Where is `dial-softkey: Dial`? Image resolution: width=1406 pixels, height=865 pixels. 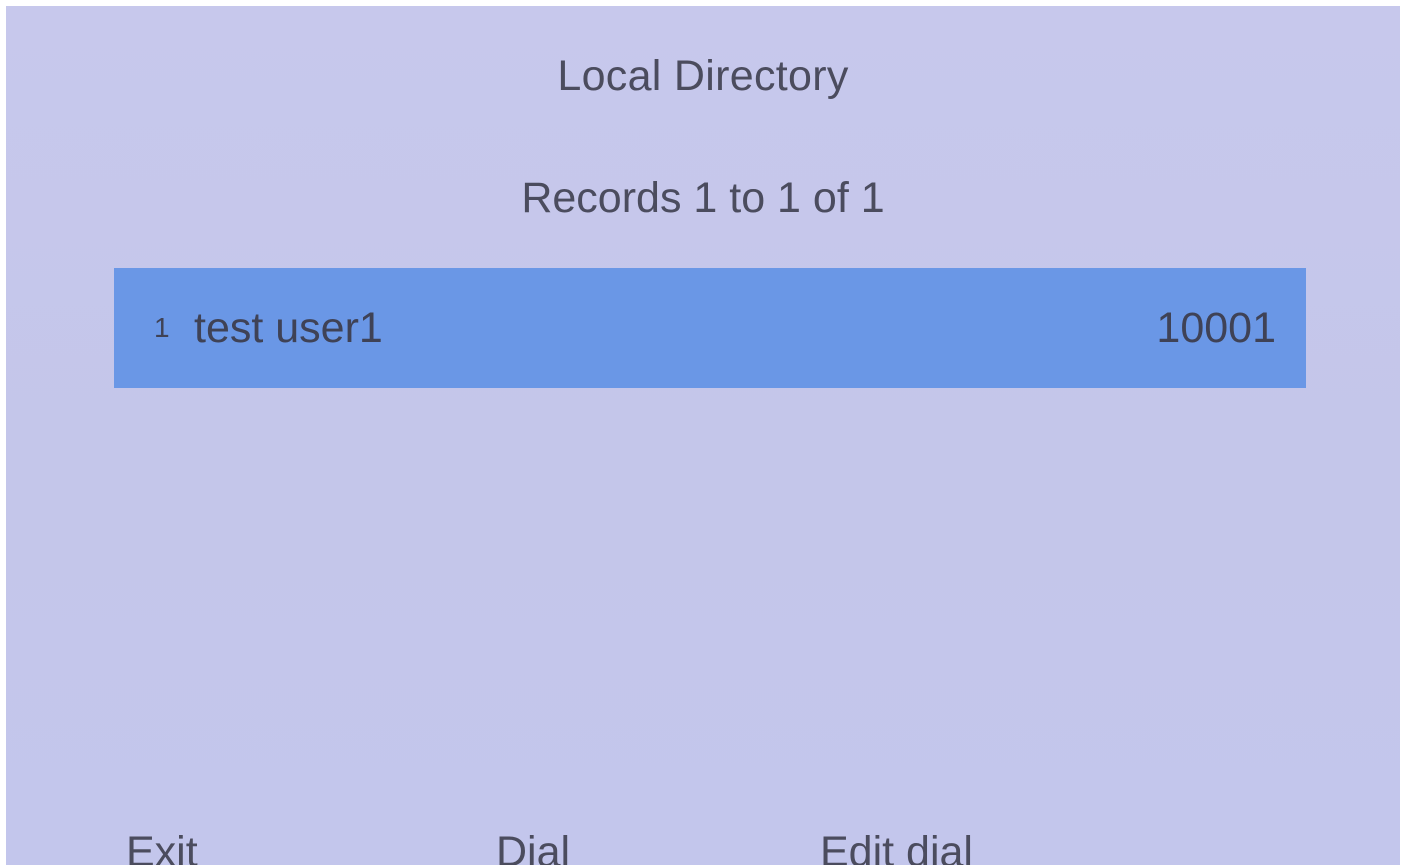 dial-softkey: Dial is located at coordinates (533, 844).